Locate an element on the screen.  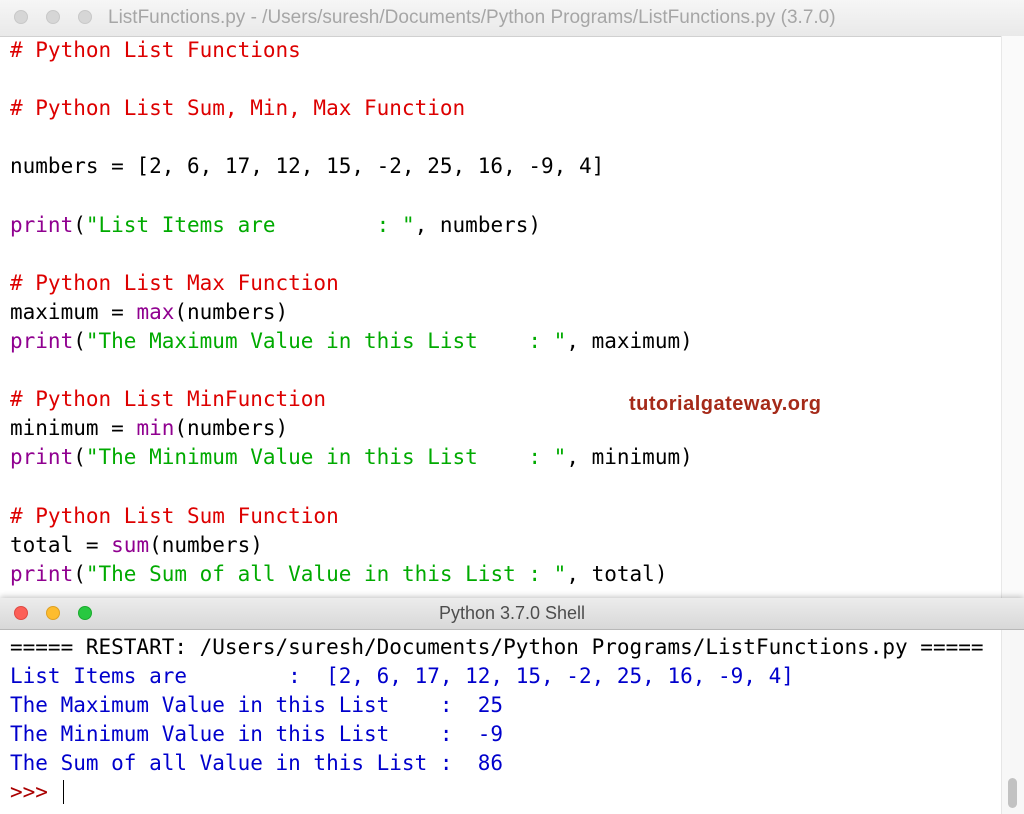
code-token-plain: total = is located at coordinates (61, 544).